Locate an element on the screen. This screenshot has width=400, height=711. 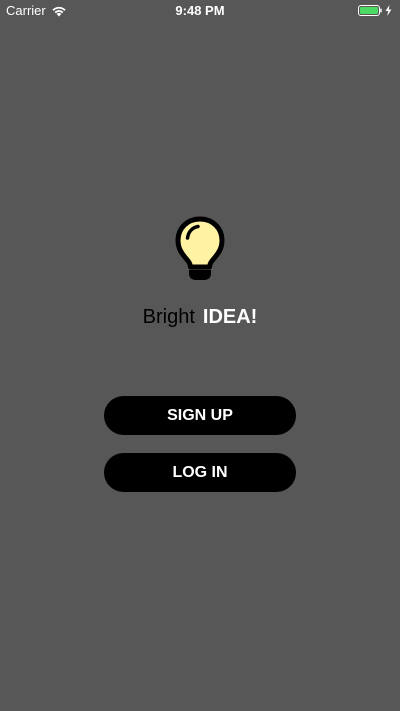
brand-word-idea: IDEA! is located at coordinates (230, 317).